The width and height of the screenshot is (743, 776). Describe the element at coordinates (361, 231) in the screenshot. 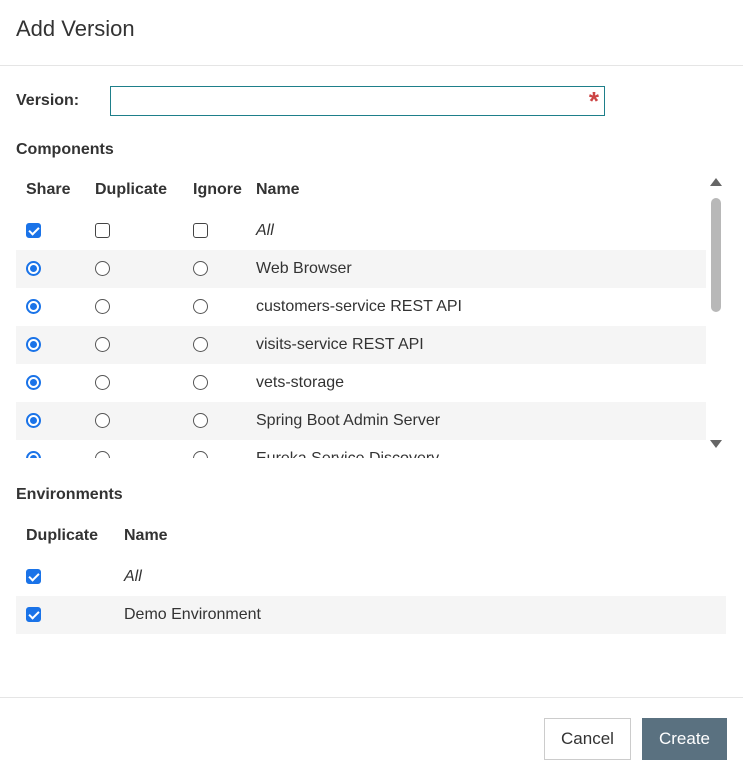

I see `components-all-row: All` at that location.